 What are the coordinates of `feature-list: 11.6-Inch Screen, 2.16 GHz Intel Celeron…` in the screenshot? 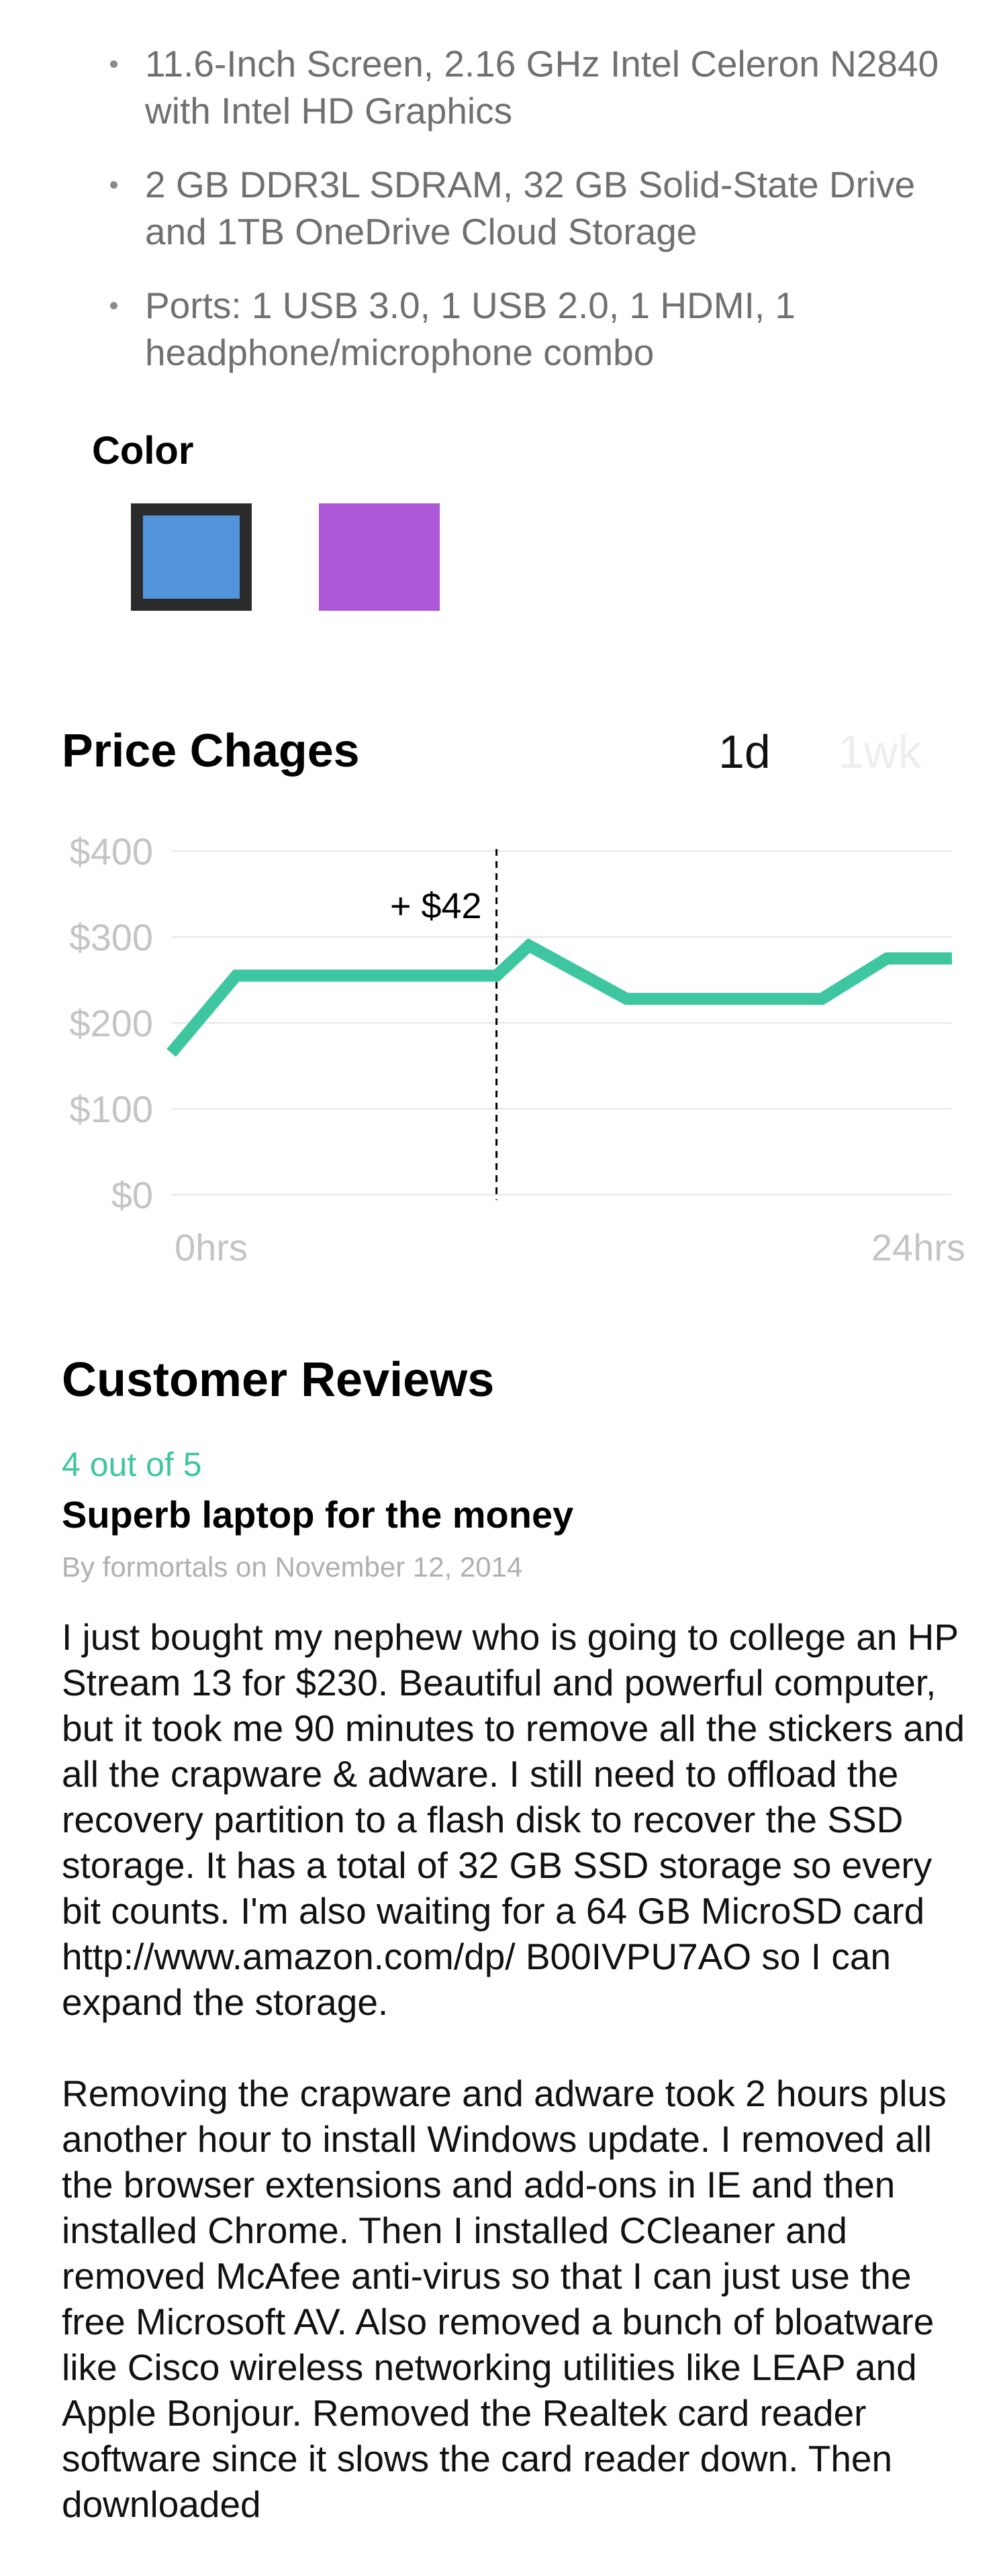 It's located at (521, 221).